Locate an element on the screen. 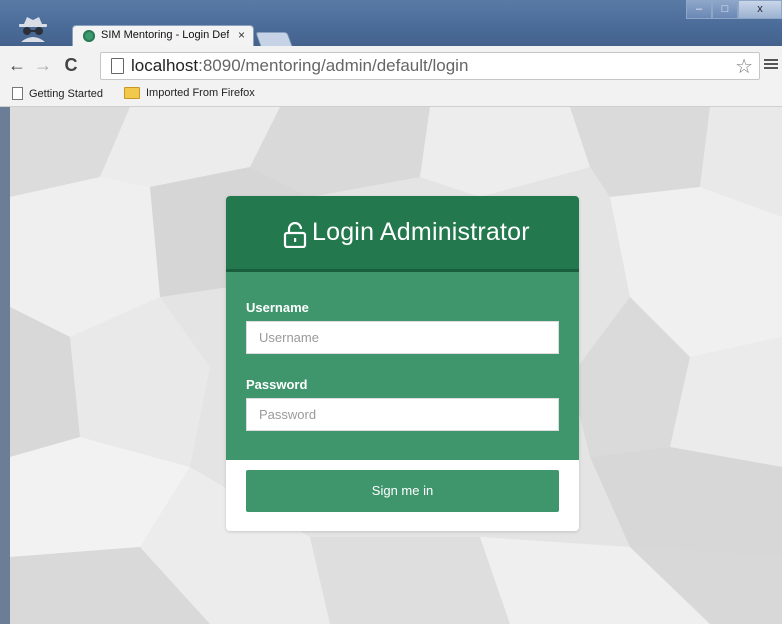  forward-button: → is located at coordinates (43, 65).